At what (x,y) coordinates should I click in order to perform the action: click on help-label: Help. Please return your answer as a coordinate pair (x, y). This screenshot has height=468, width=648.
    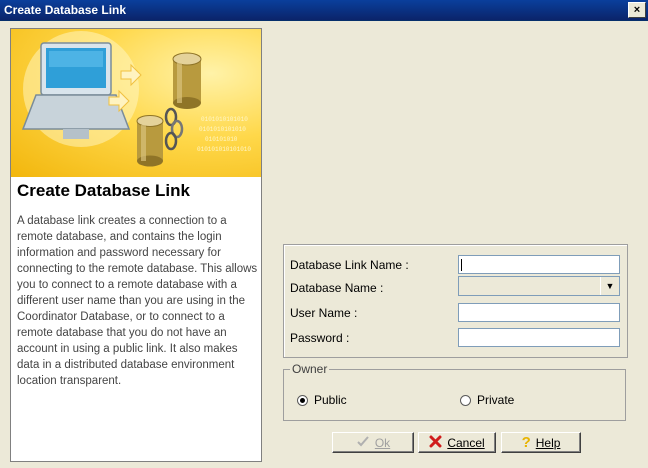
    Looking at the image, I should click on (548, 442).